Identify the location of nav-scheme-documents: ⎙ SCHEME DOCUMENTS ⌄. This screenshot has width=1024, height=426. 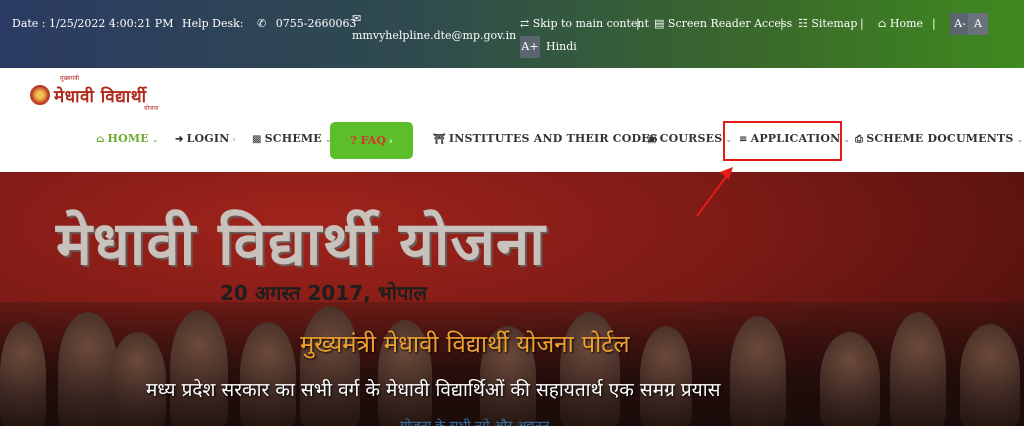
(939, 138).